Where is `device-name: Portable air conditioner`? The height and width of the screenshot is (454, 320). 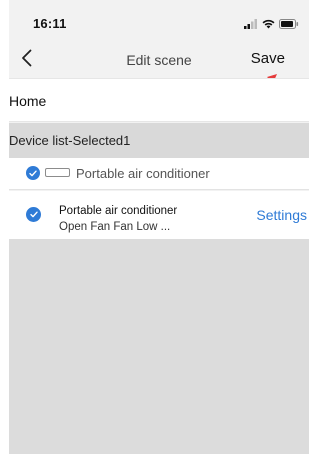 device-name: Portable air conditioner is located at coordinates (118, 211).